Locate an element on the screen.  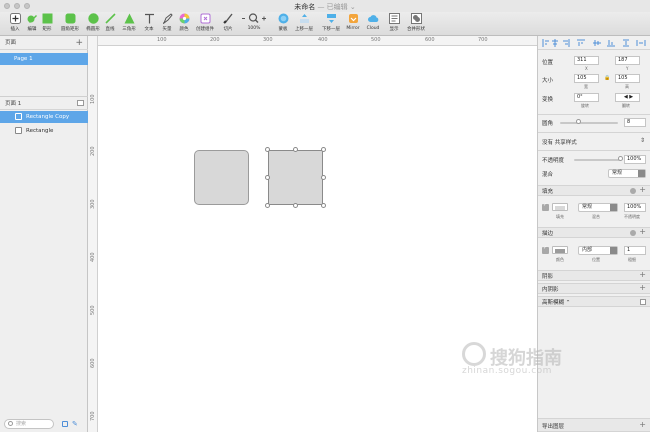
add-export-button: + is located at coordinates (642, 424).